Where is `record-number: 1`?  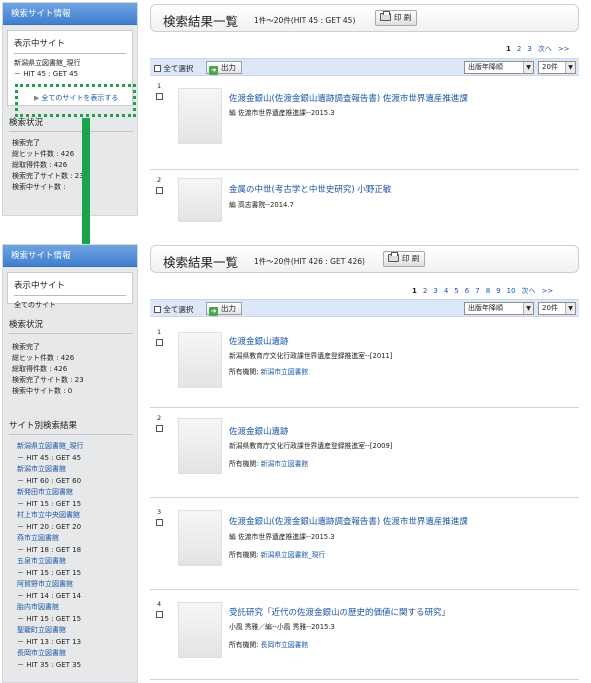 record-number: 1 is located at coordinates (159, 332).